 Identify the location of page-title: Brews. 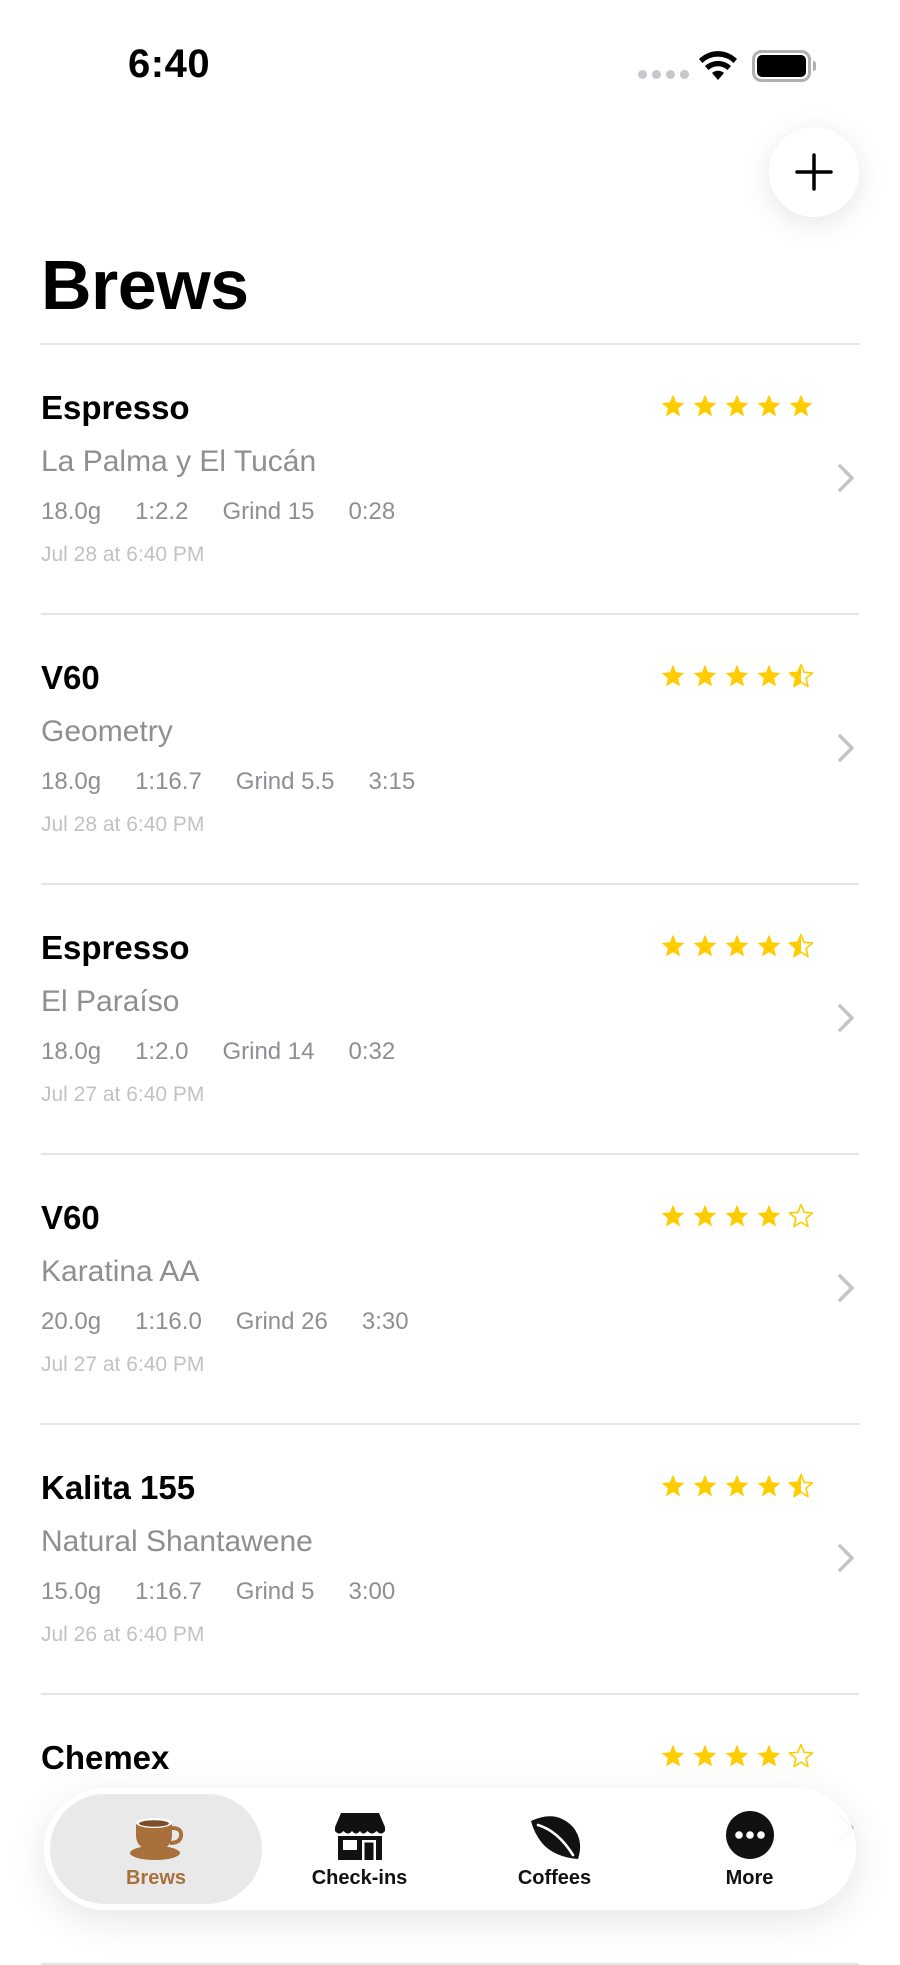
(145, 285).